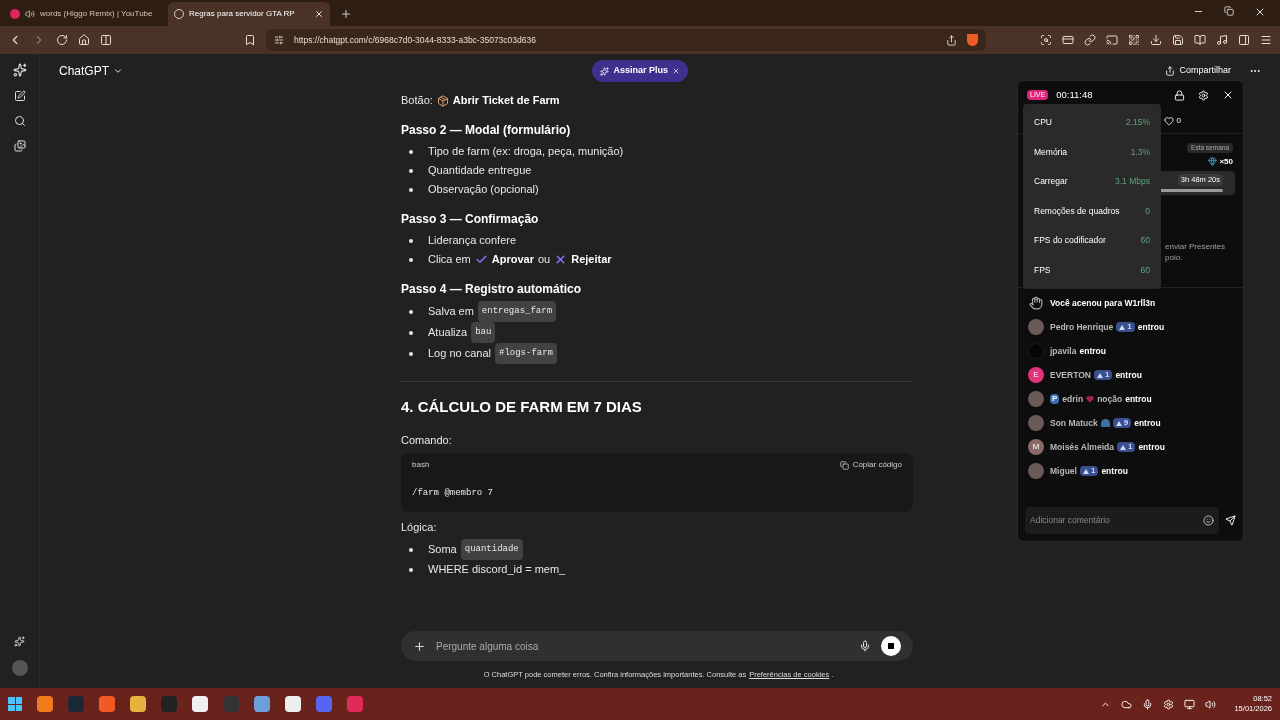 The height and width of the screenshot is (720, 1280). Describe the element at coordinates (1178, 121) in the screenshot. I see `like-count: 0` at that location.